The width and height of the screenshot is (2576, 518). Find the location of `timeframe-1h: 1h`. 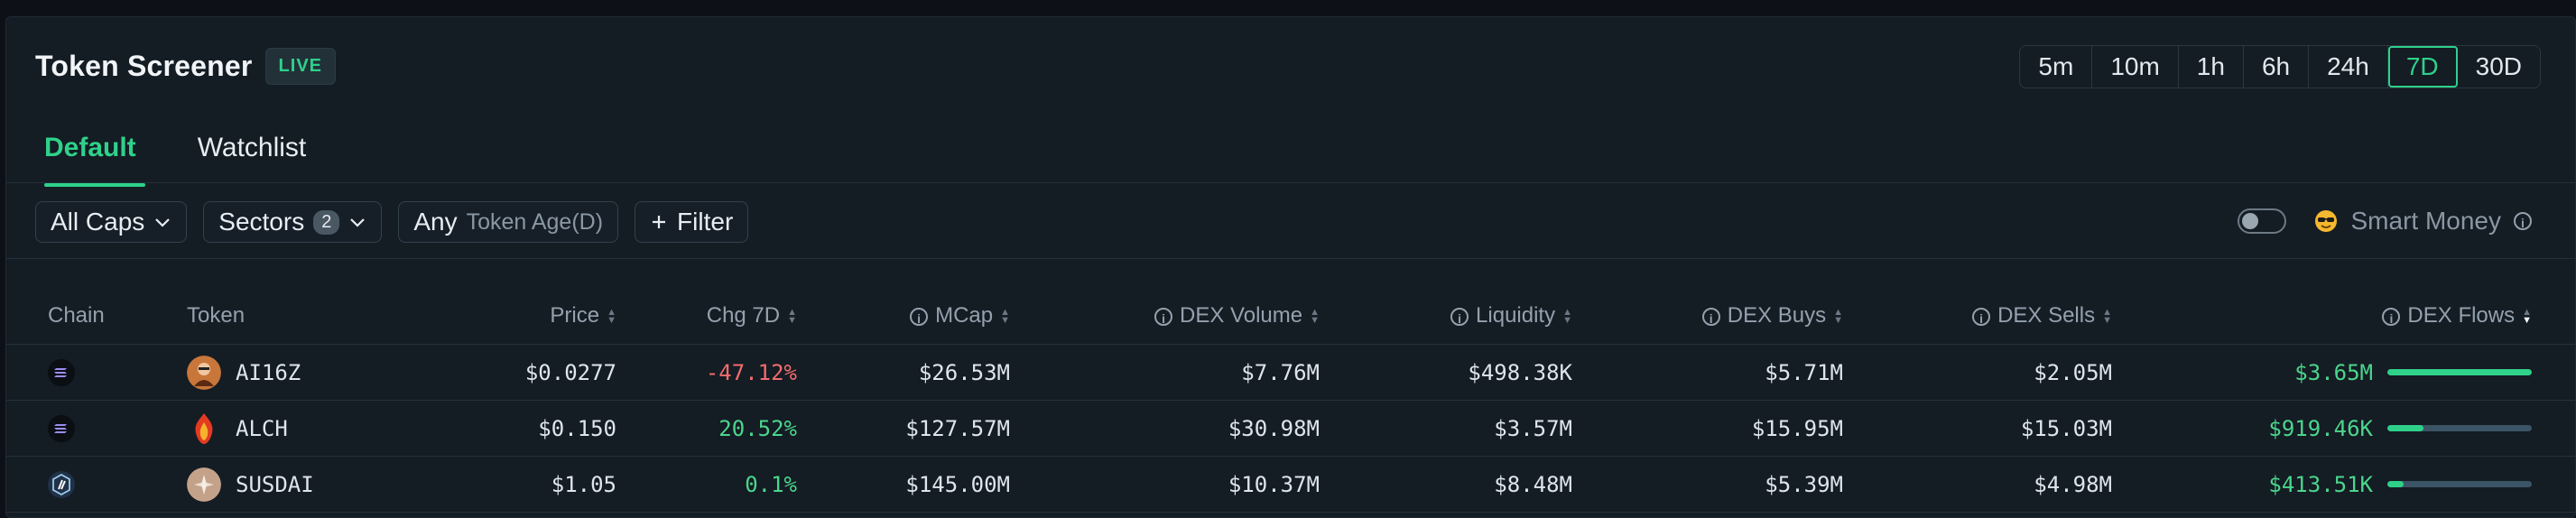

timeframe-1h: 1h is located at coordinates (2211, 67).